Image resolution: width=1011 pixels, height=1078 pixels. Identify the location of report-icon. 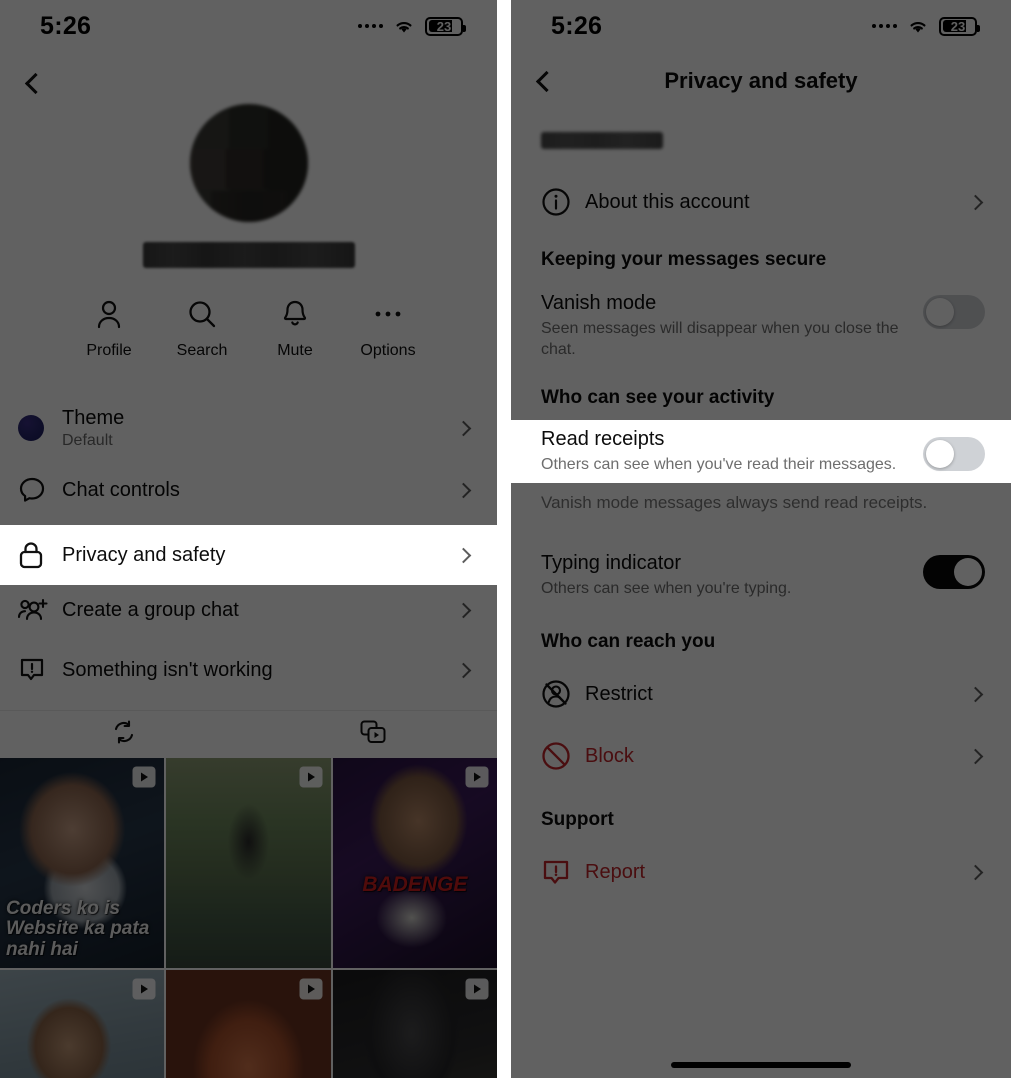
(563, 872).